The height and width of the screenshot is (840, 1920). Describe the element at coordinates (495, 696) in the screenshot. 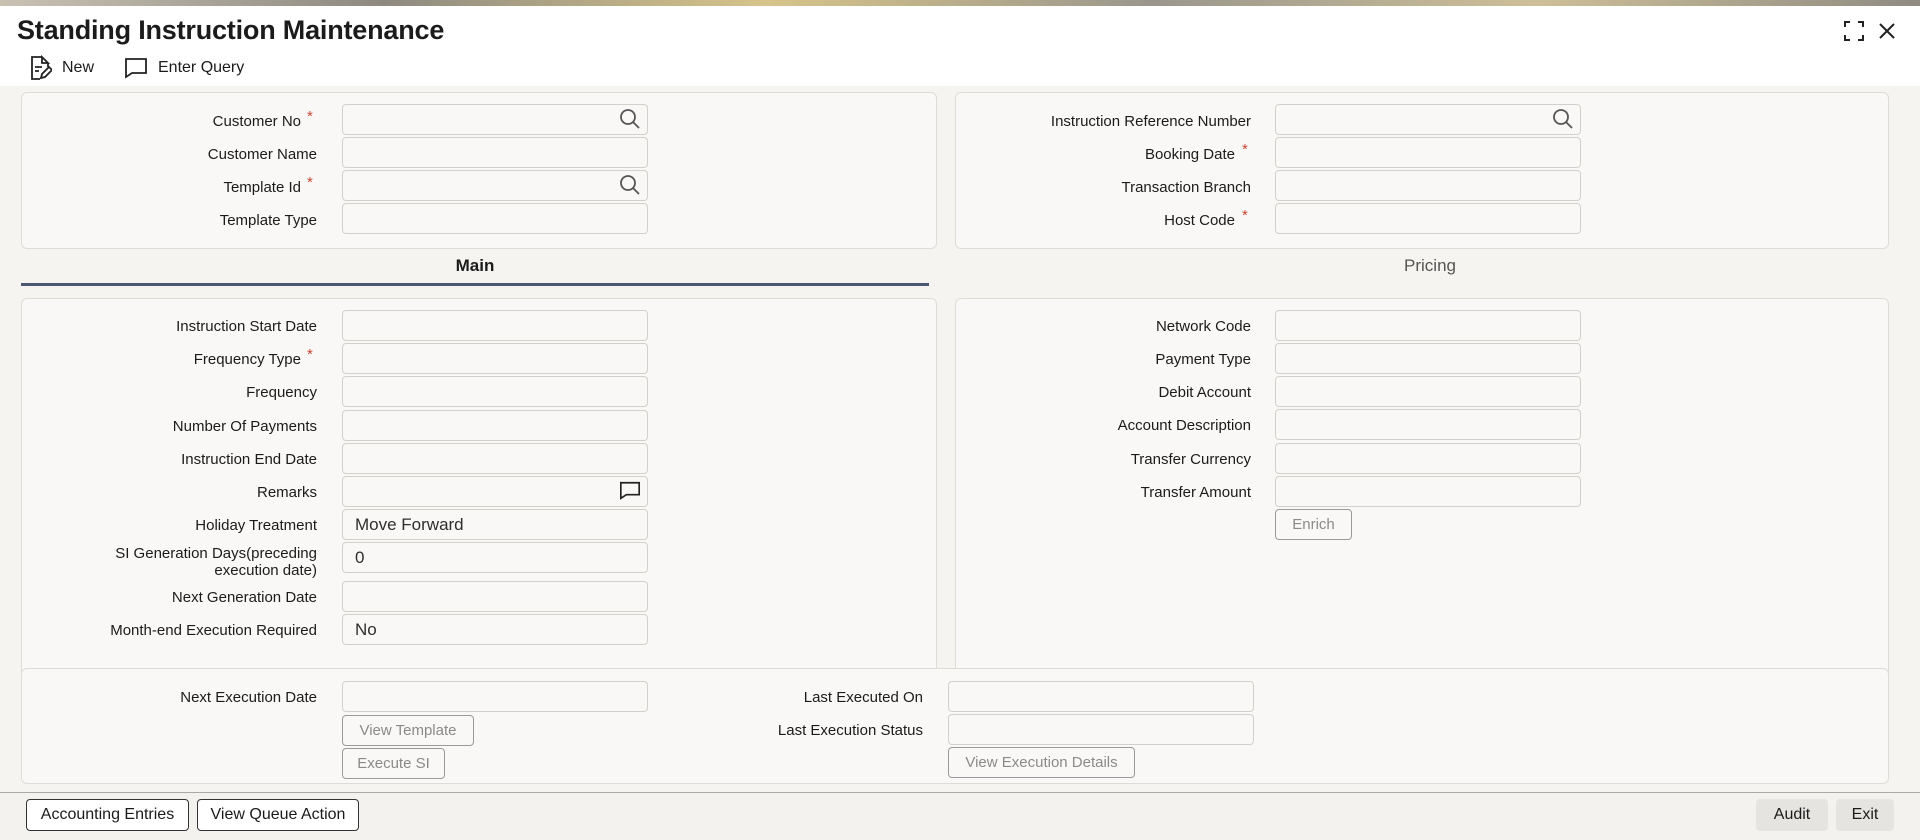

I see `next-execution-date-input` at that location.